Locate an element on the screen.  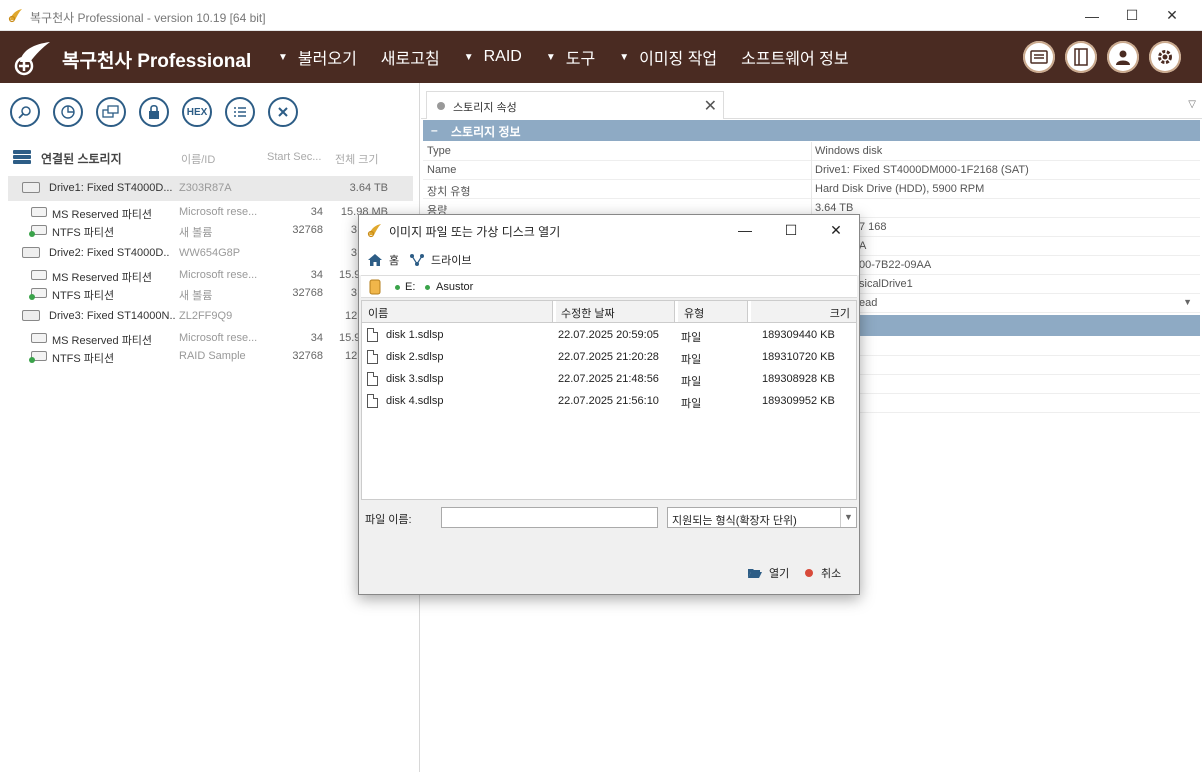
property-value: 7 168 is located at coordinates (873, 227).